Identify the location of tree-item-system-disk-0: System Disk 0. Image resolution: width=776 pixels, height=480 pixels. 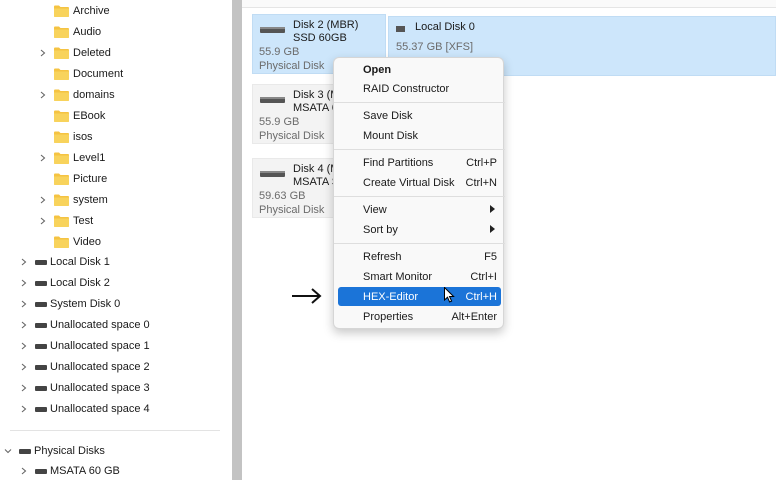
(69, 304).